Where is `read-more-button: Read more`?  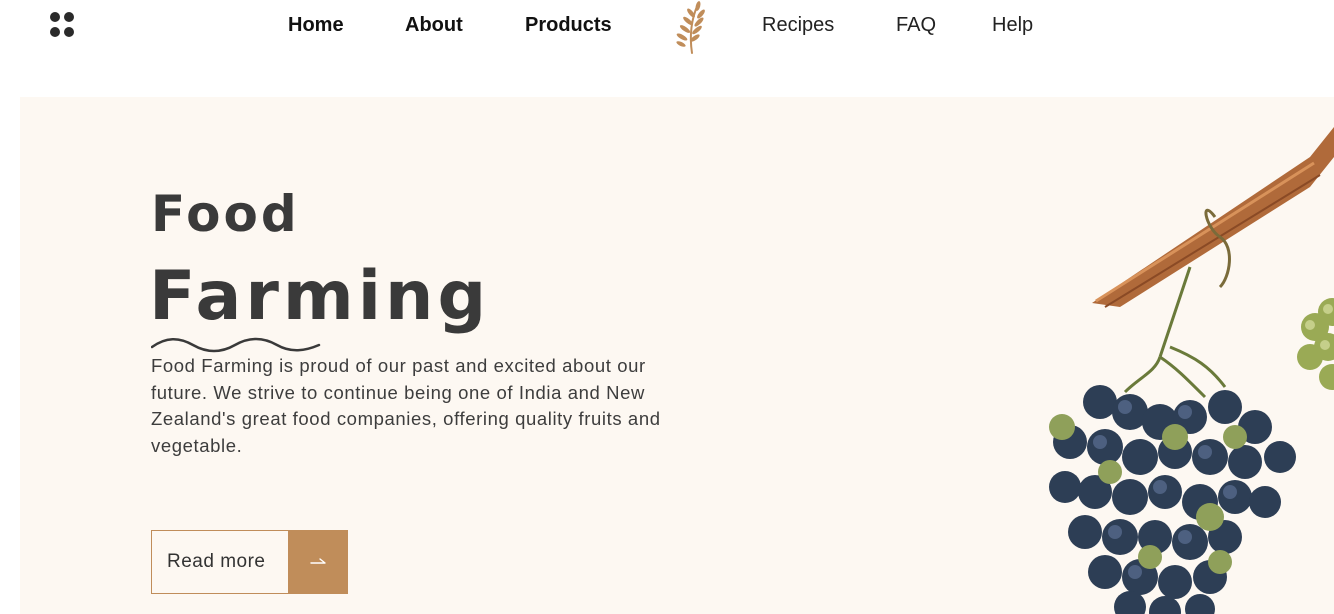 read-more-button: Read more is located at coordinates (249, 562).